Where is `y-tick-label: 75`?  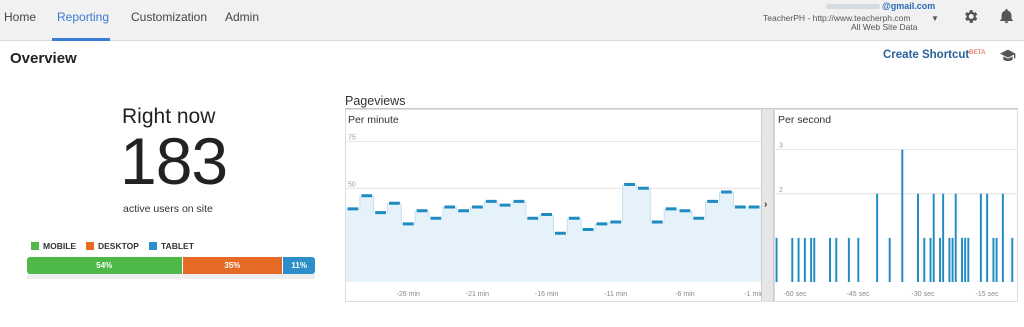
y-tick-label: 75 is located at coordinates (352, 137).